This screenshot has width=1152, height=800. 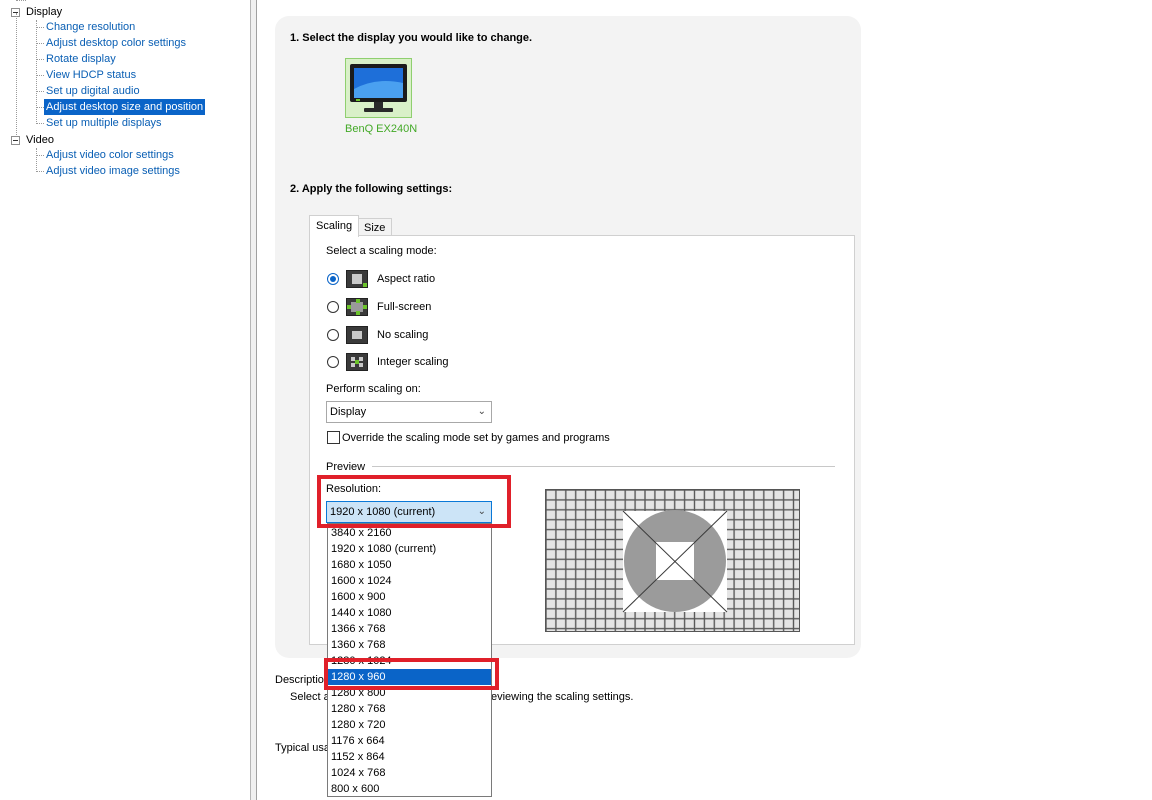 What do you see at coordinates (411, 674) in the screenshot?
I see `option-highlight-box` at bounding box center [411, 674].